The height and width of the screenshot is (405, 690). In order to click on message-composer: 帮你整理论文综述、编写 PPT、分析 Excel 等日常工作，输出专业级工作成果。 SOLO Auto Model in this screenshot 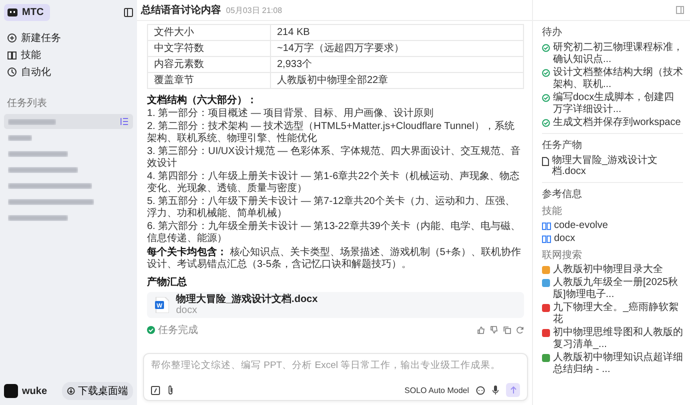, I will do `click(335, 377)`.